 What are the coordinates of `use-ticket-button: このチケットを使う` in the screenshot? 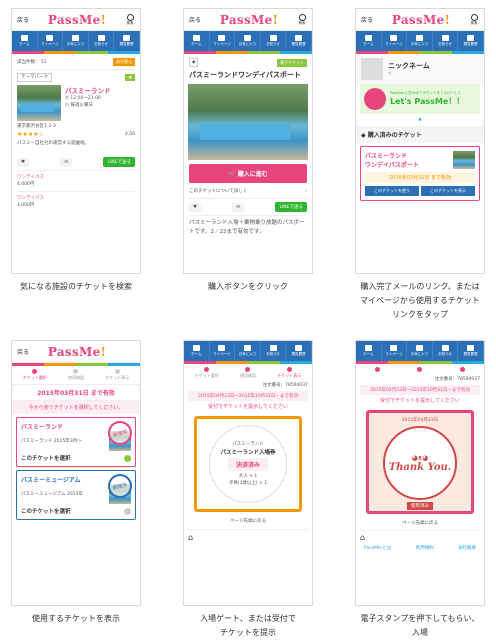 It's located at (392, 191).